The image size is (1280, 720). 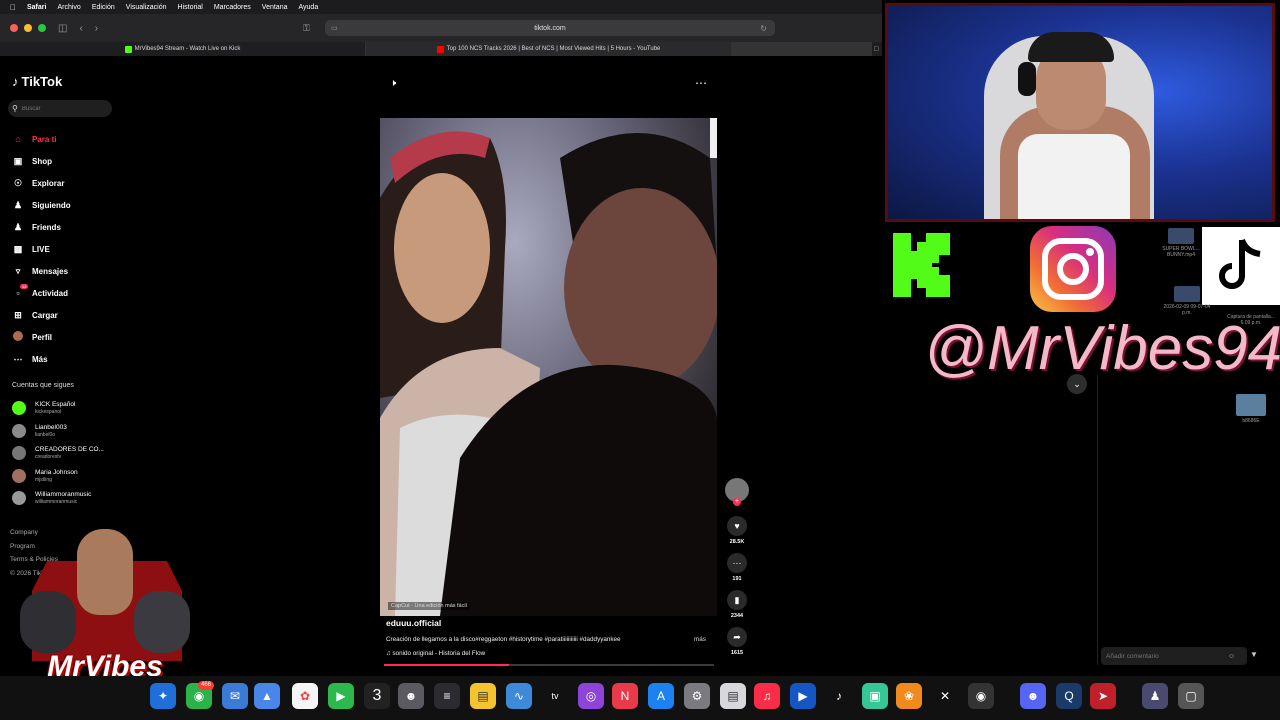 I want to click on quicktime-dock-icon: Q, so click(x=1069, y=696).